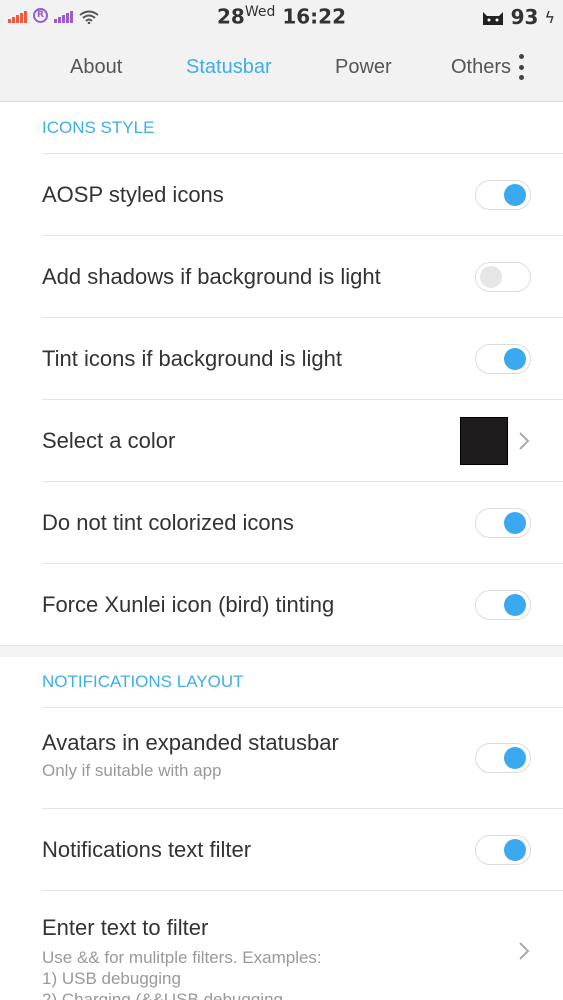  Describe the element at coordinates (281, 68) in the screenshot. I see `tab-bar: About Statusbar Power Others` at that location.